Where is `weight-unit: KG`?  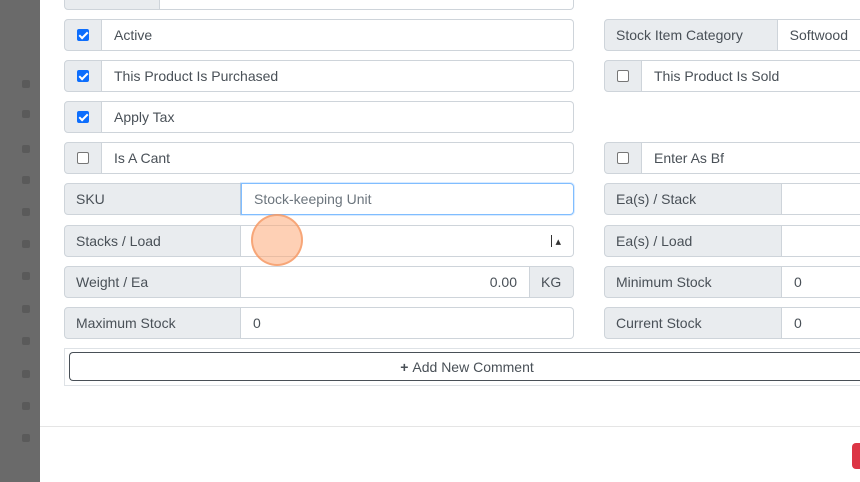 weight-unit: KG is located at coordinates (552, 282).